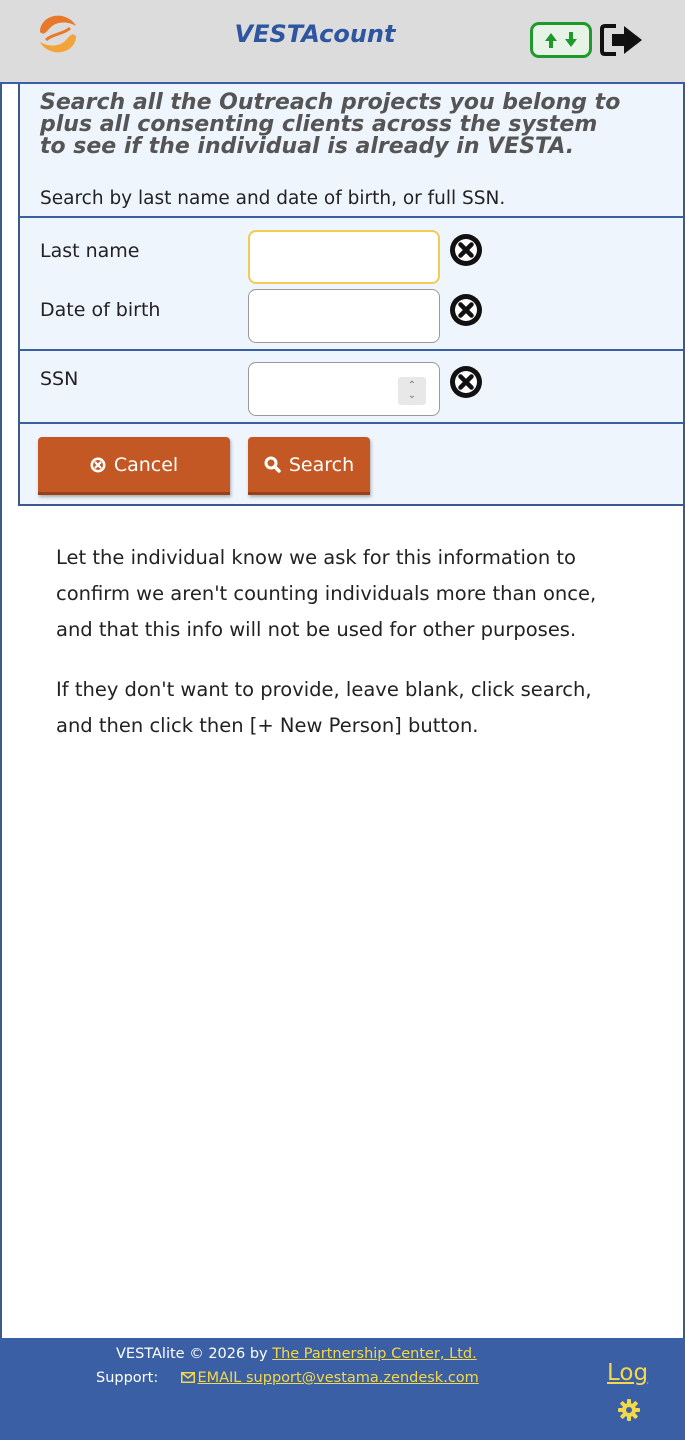 The width and height of the screenshot is (685, 1440). Describe the element at coordinates (194, 1354) in the screenshot. I see `copyright-text: VESTAlite © 2026 by` at that location.